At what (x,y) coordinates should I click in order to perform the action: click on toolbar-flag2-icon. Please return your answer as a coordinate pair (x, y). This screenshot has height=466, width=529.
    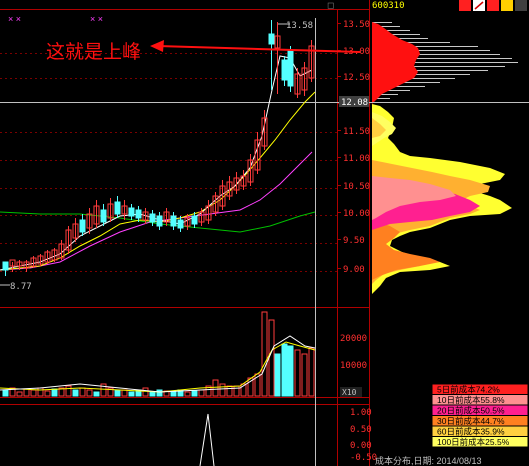
    Looking at the image, I should click on (493, 5).